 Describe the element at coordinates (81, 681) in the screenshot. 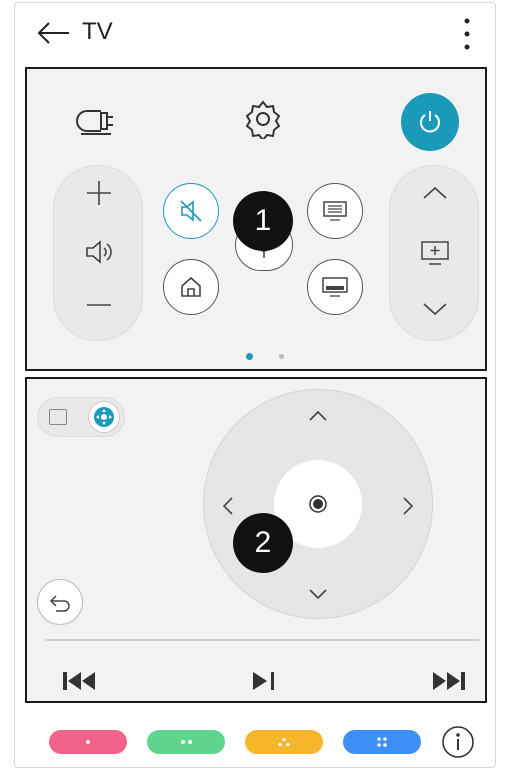

I see `rewind-icon` at that location.